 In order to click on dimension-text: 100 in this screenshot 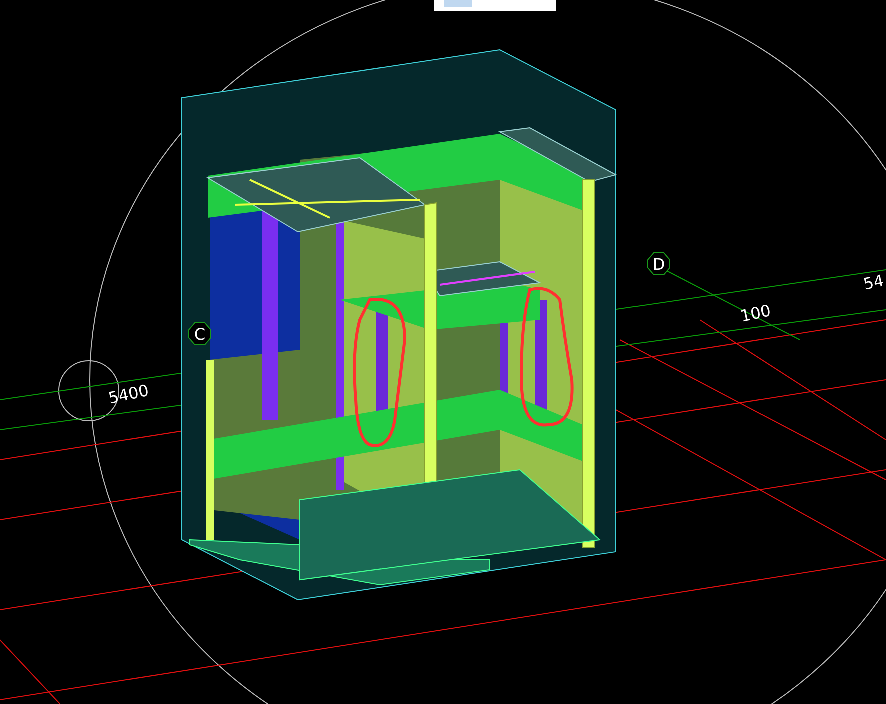, I will do `click(755, 313)`.